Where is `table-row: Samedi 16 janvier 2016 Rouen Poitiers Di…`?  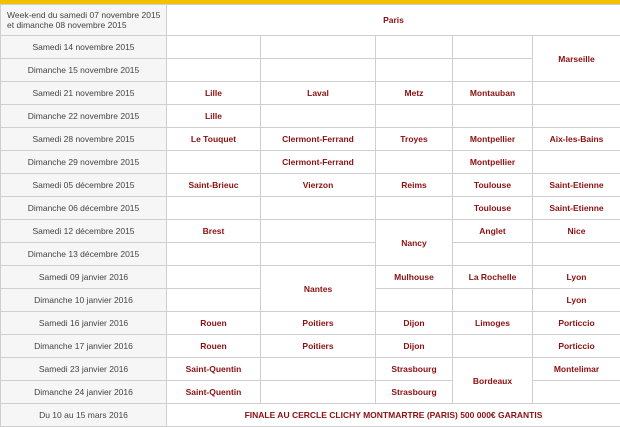
table-row: Samedi 16 janvier 2016 Rouen Poitiers Di… is located at coordinates (310, 323).